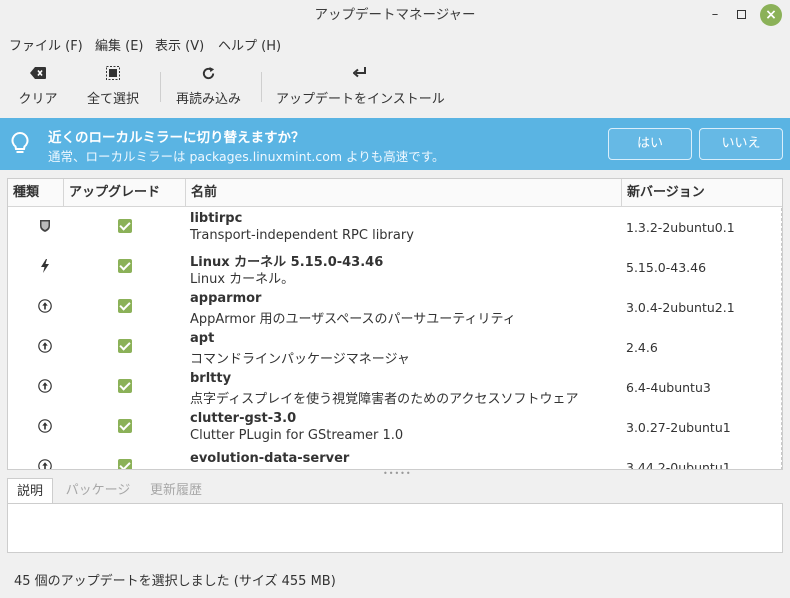  What do you see at coordinates (270, 458) in the screenshot?
I see `package-name: evolution-data-server` at bounding box center [270, 458].